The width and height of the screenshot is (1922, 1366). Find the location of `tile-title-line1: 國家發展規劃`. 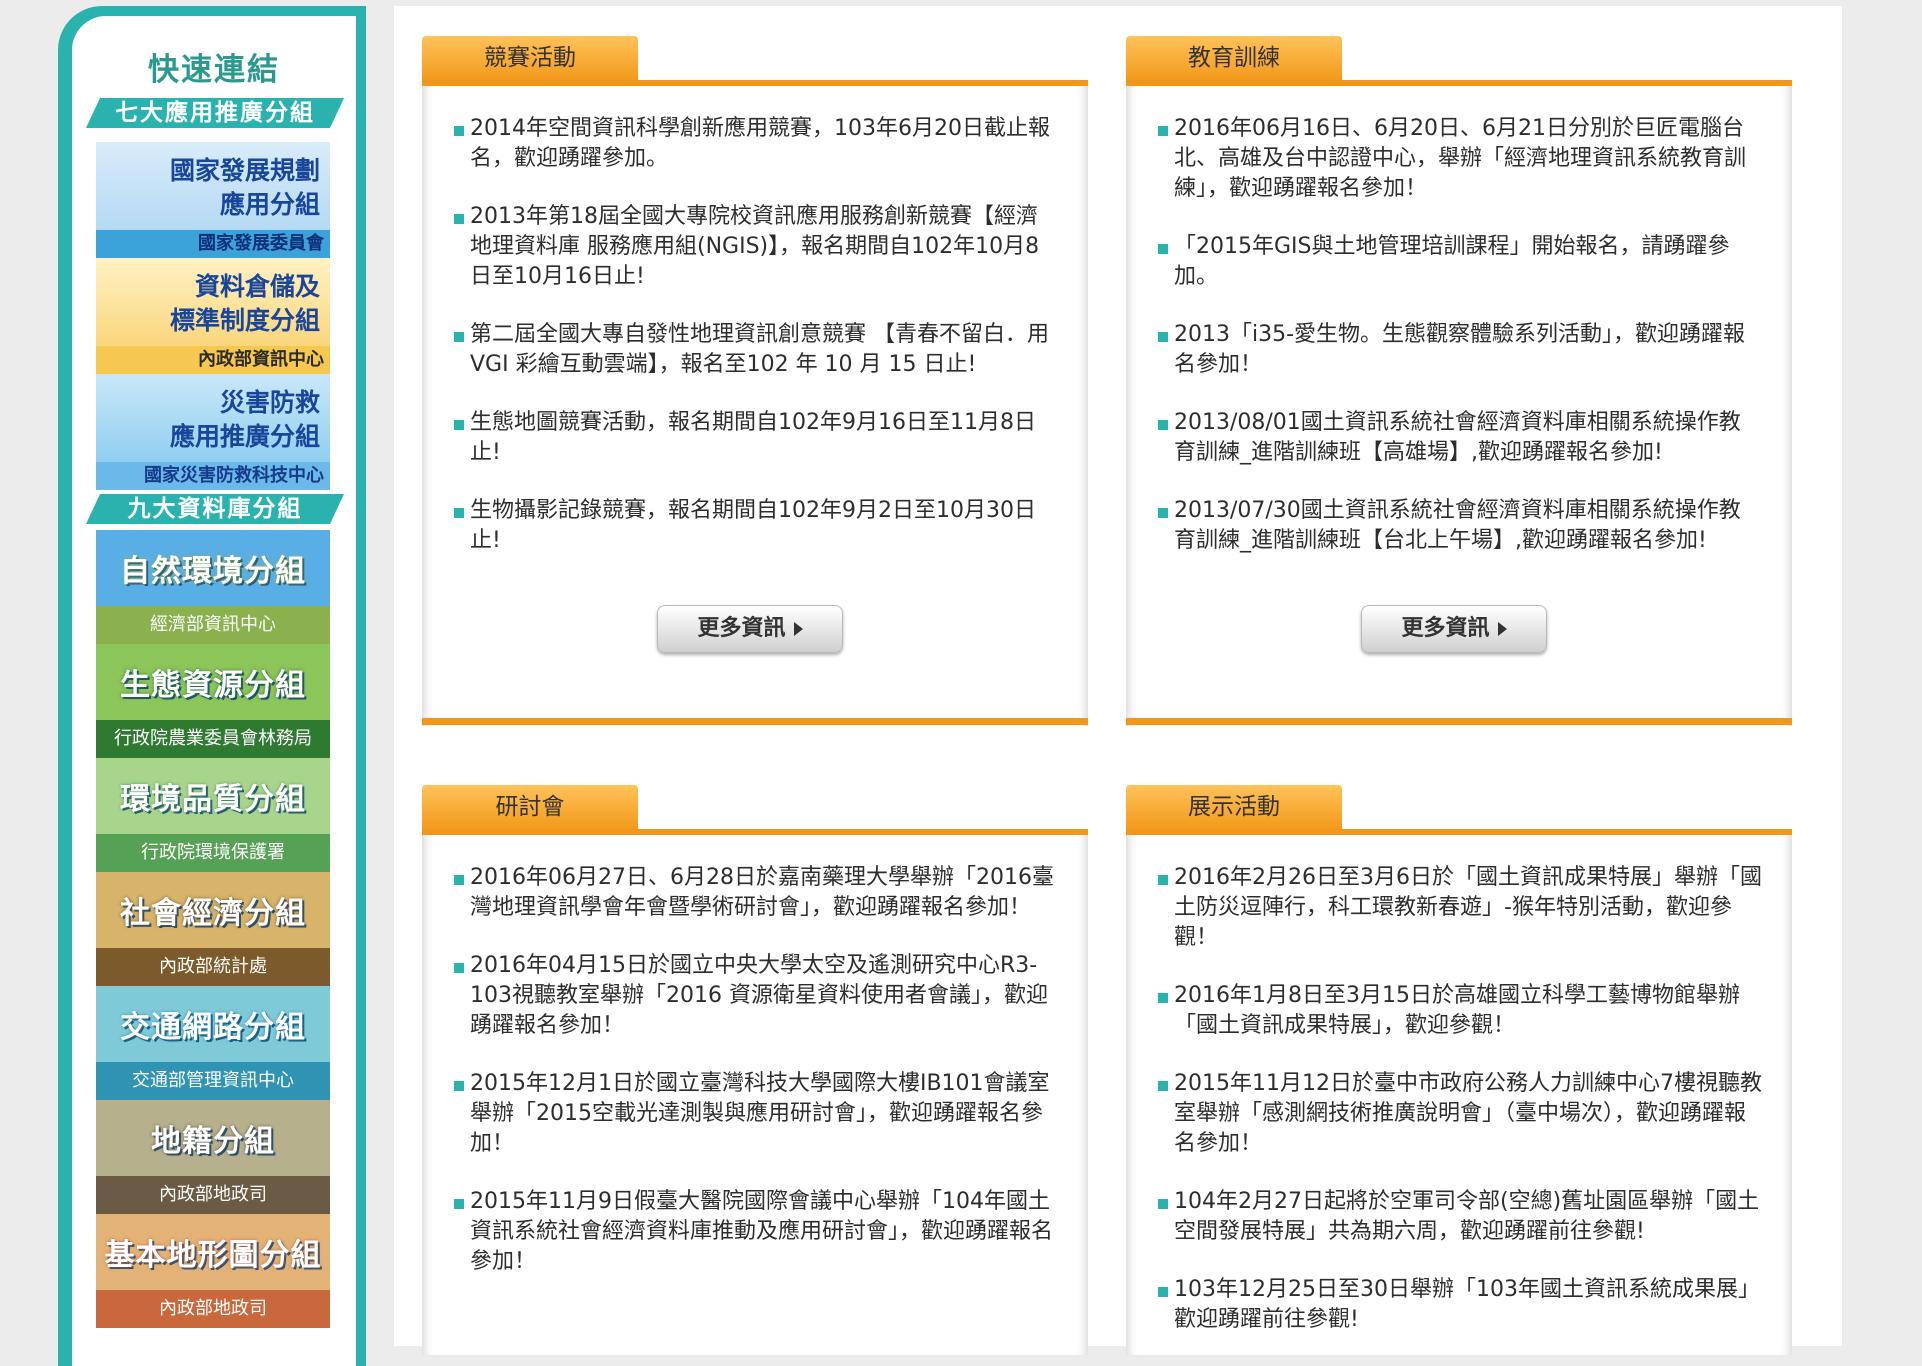

tile-title-line1: 國家發展規劃 is located at coordinates (244, 170).